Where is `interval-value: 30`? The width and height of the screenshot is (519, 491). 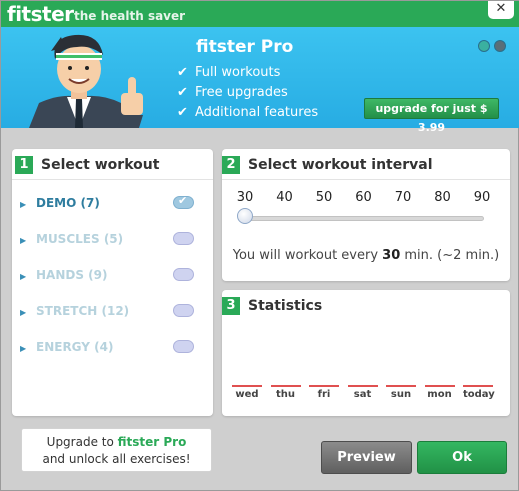 interval-value: 30 is located at coordinates (391, 255).